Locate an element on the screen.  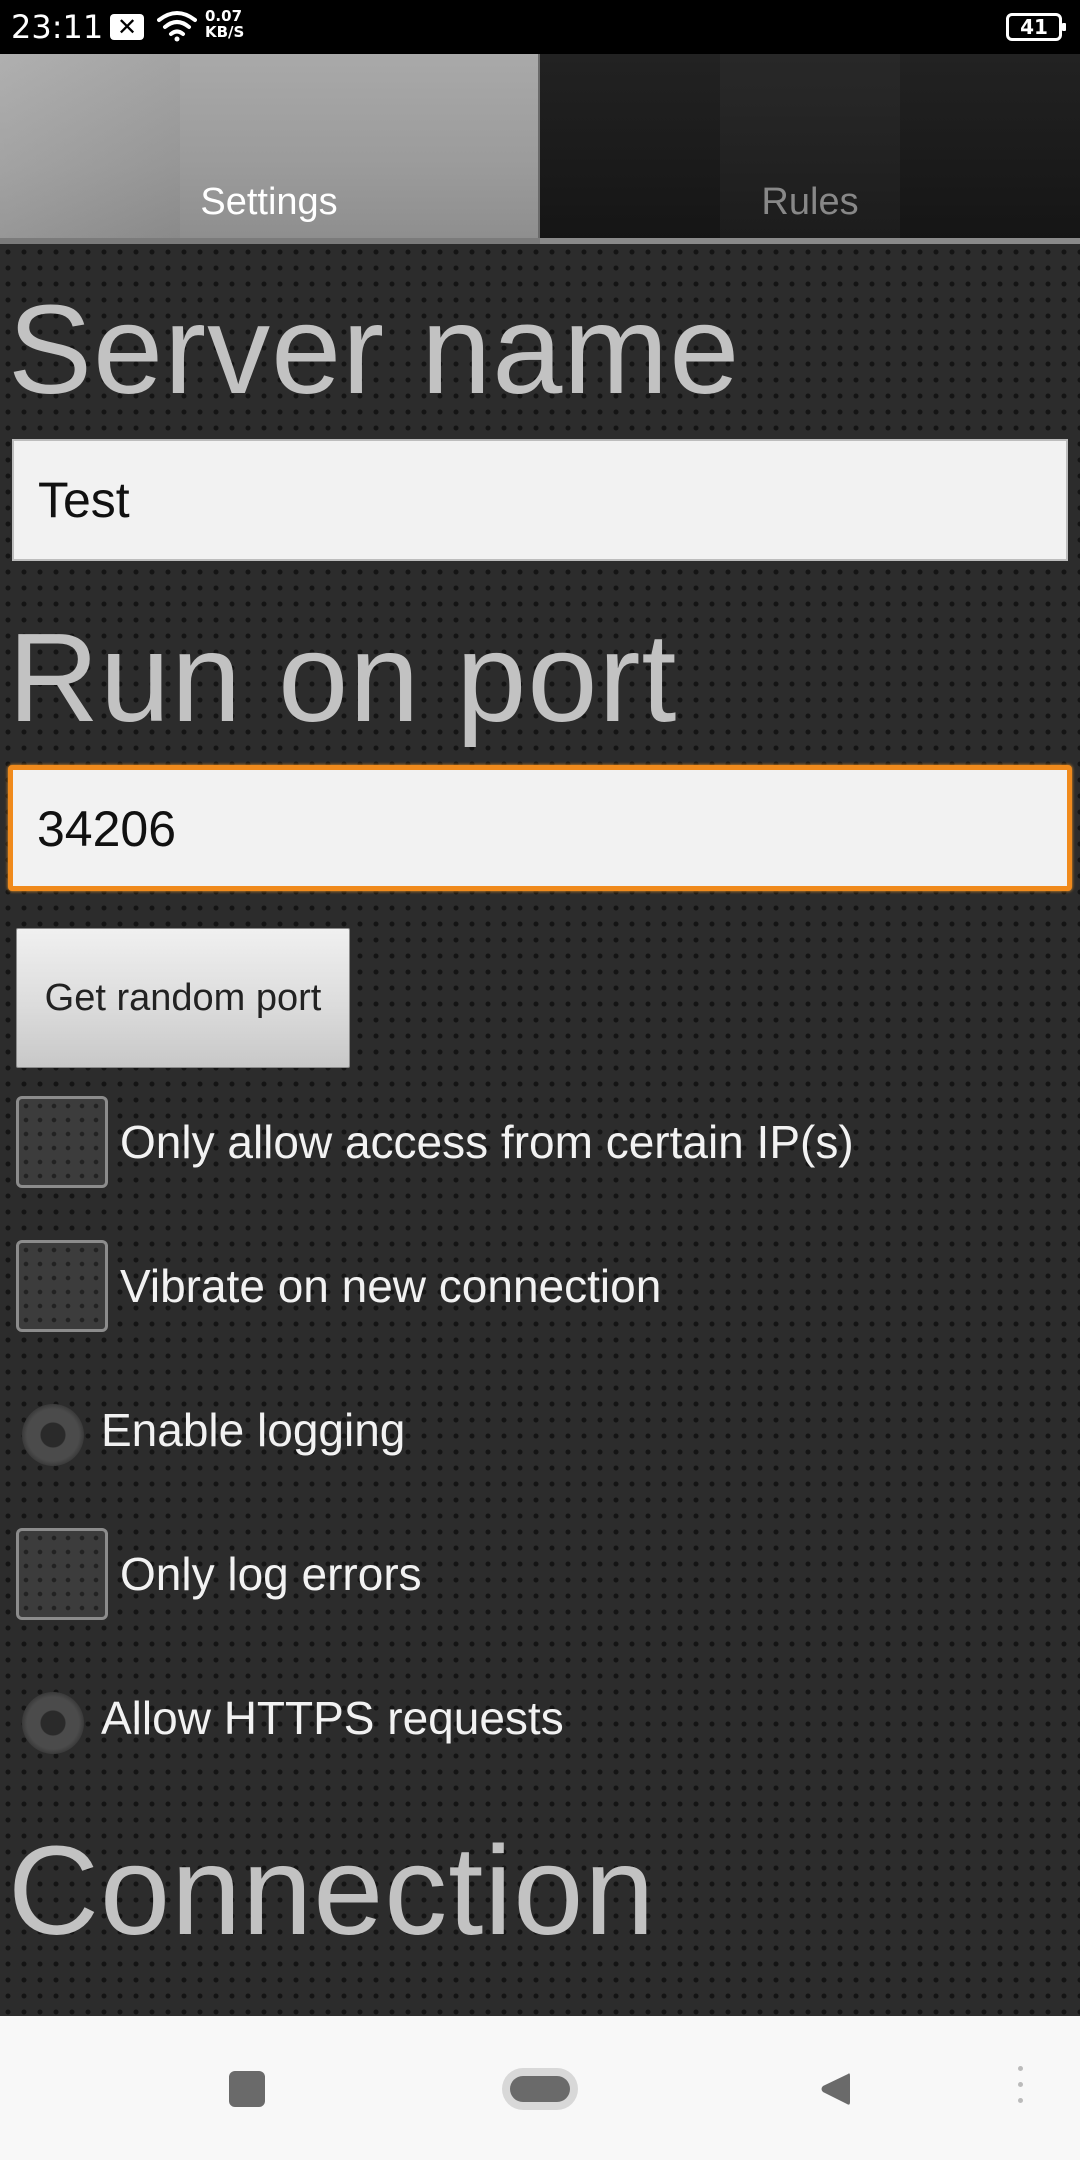
https-radio is located at coordinates (53, 1723).